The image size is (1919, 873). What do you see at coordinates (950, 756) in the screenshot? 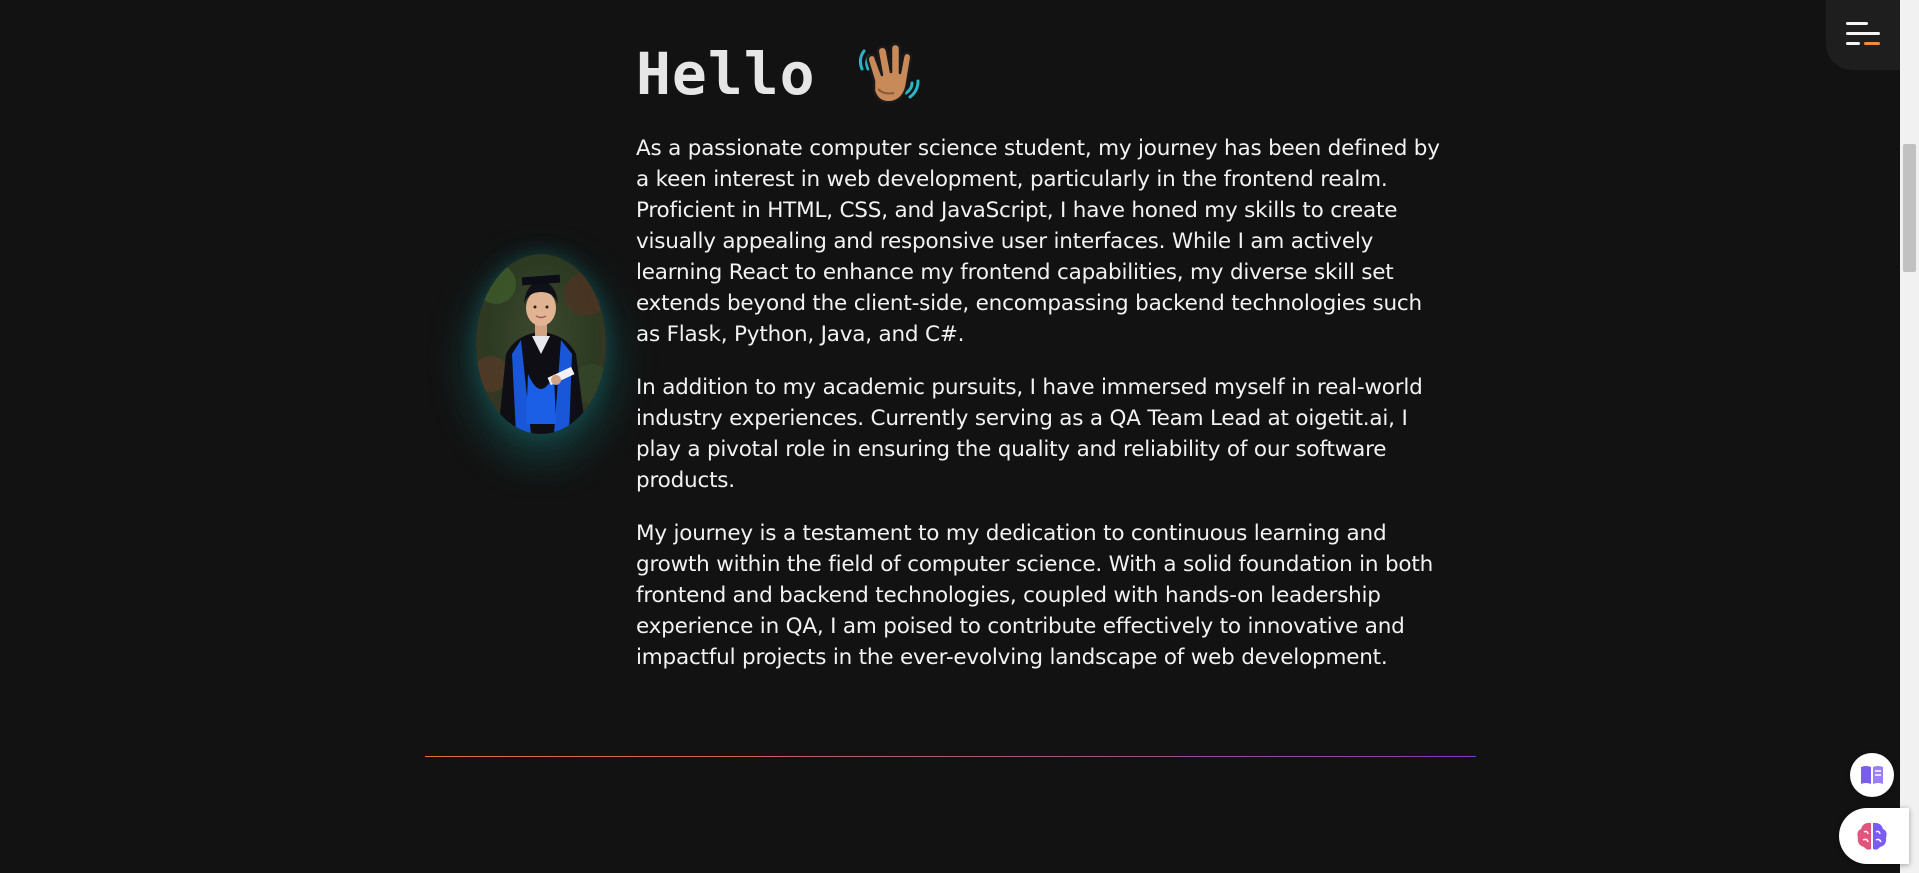
I see `section-divider` at bounding box center [950, 756].